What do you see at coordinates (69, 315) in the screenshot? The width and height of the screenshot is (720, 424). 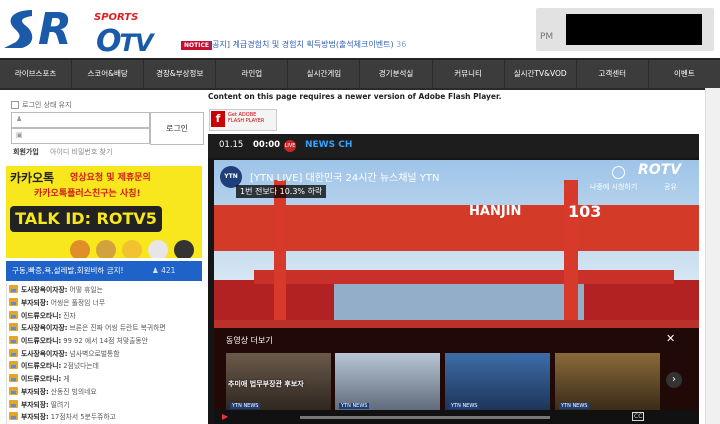 I see `chat-text: 진자` at bounding box center [69, 315].